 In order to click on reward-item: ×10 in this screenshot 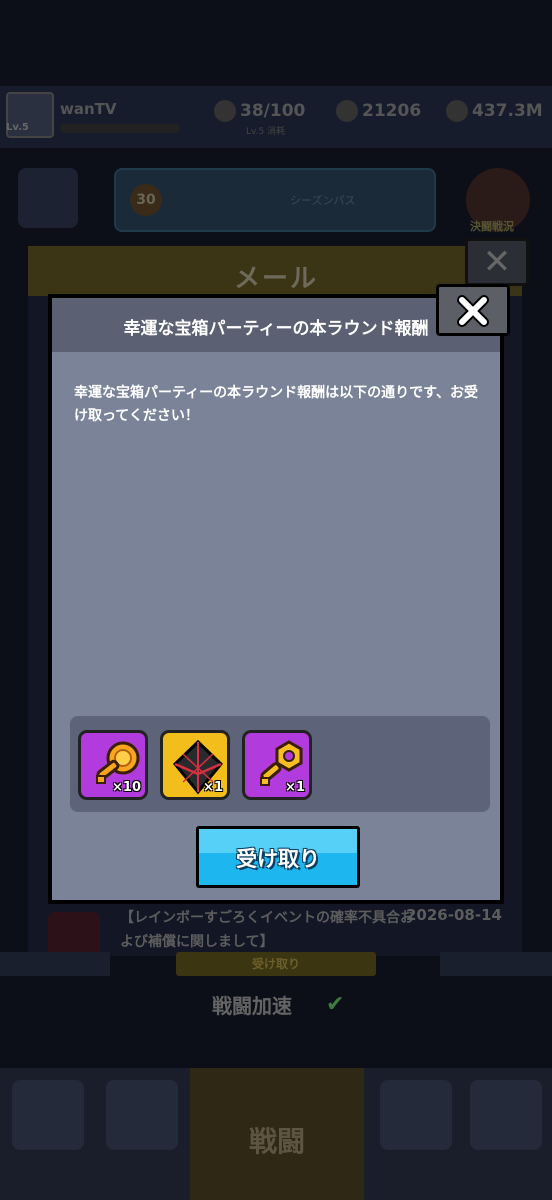, I will do `click(113, 765)`.